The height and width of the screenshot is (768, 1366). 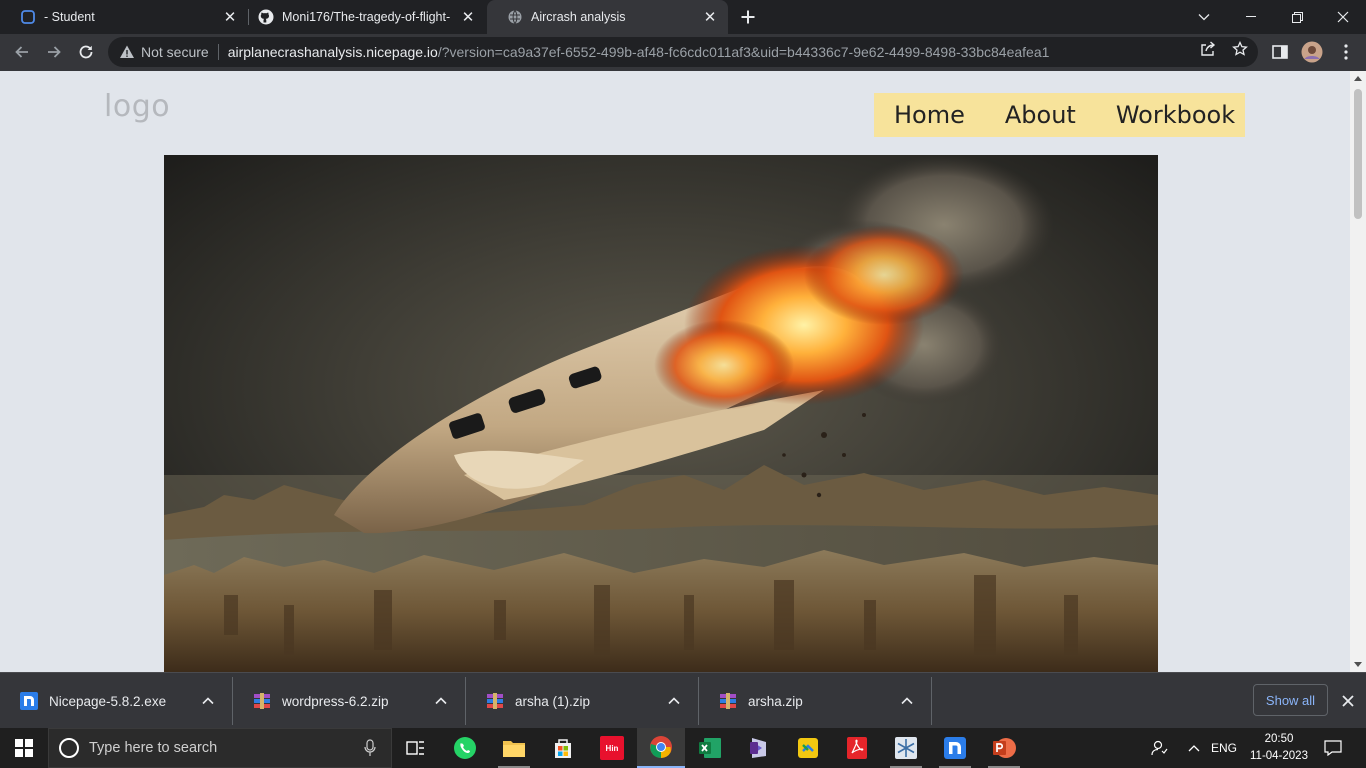 I want to click on nav-about-link: About, so click(x=1040, y=115).